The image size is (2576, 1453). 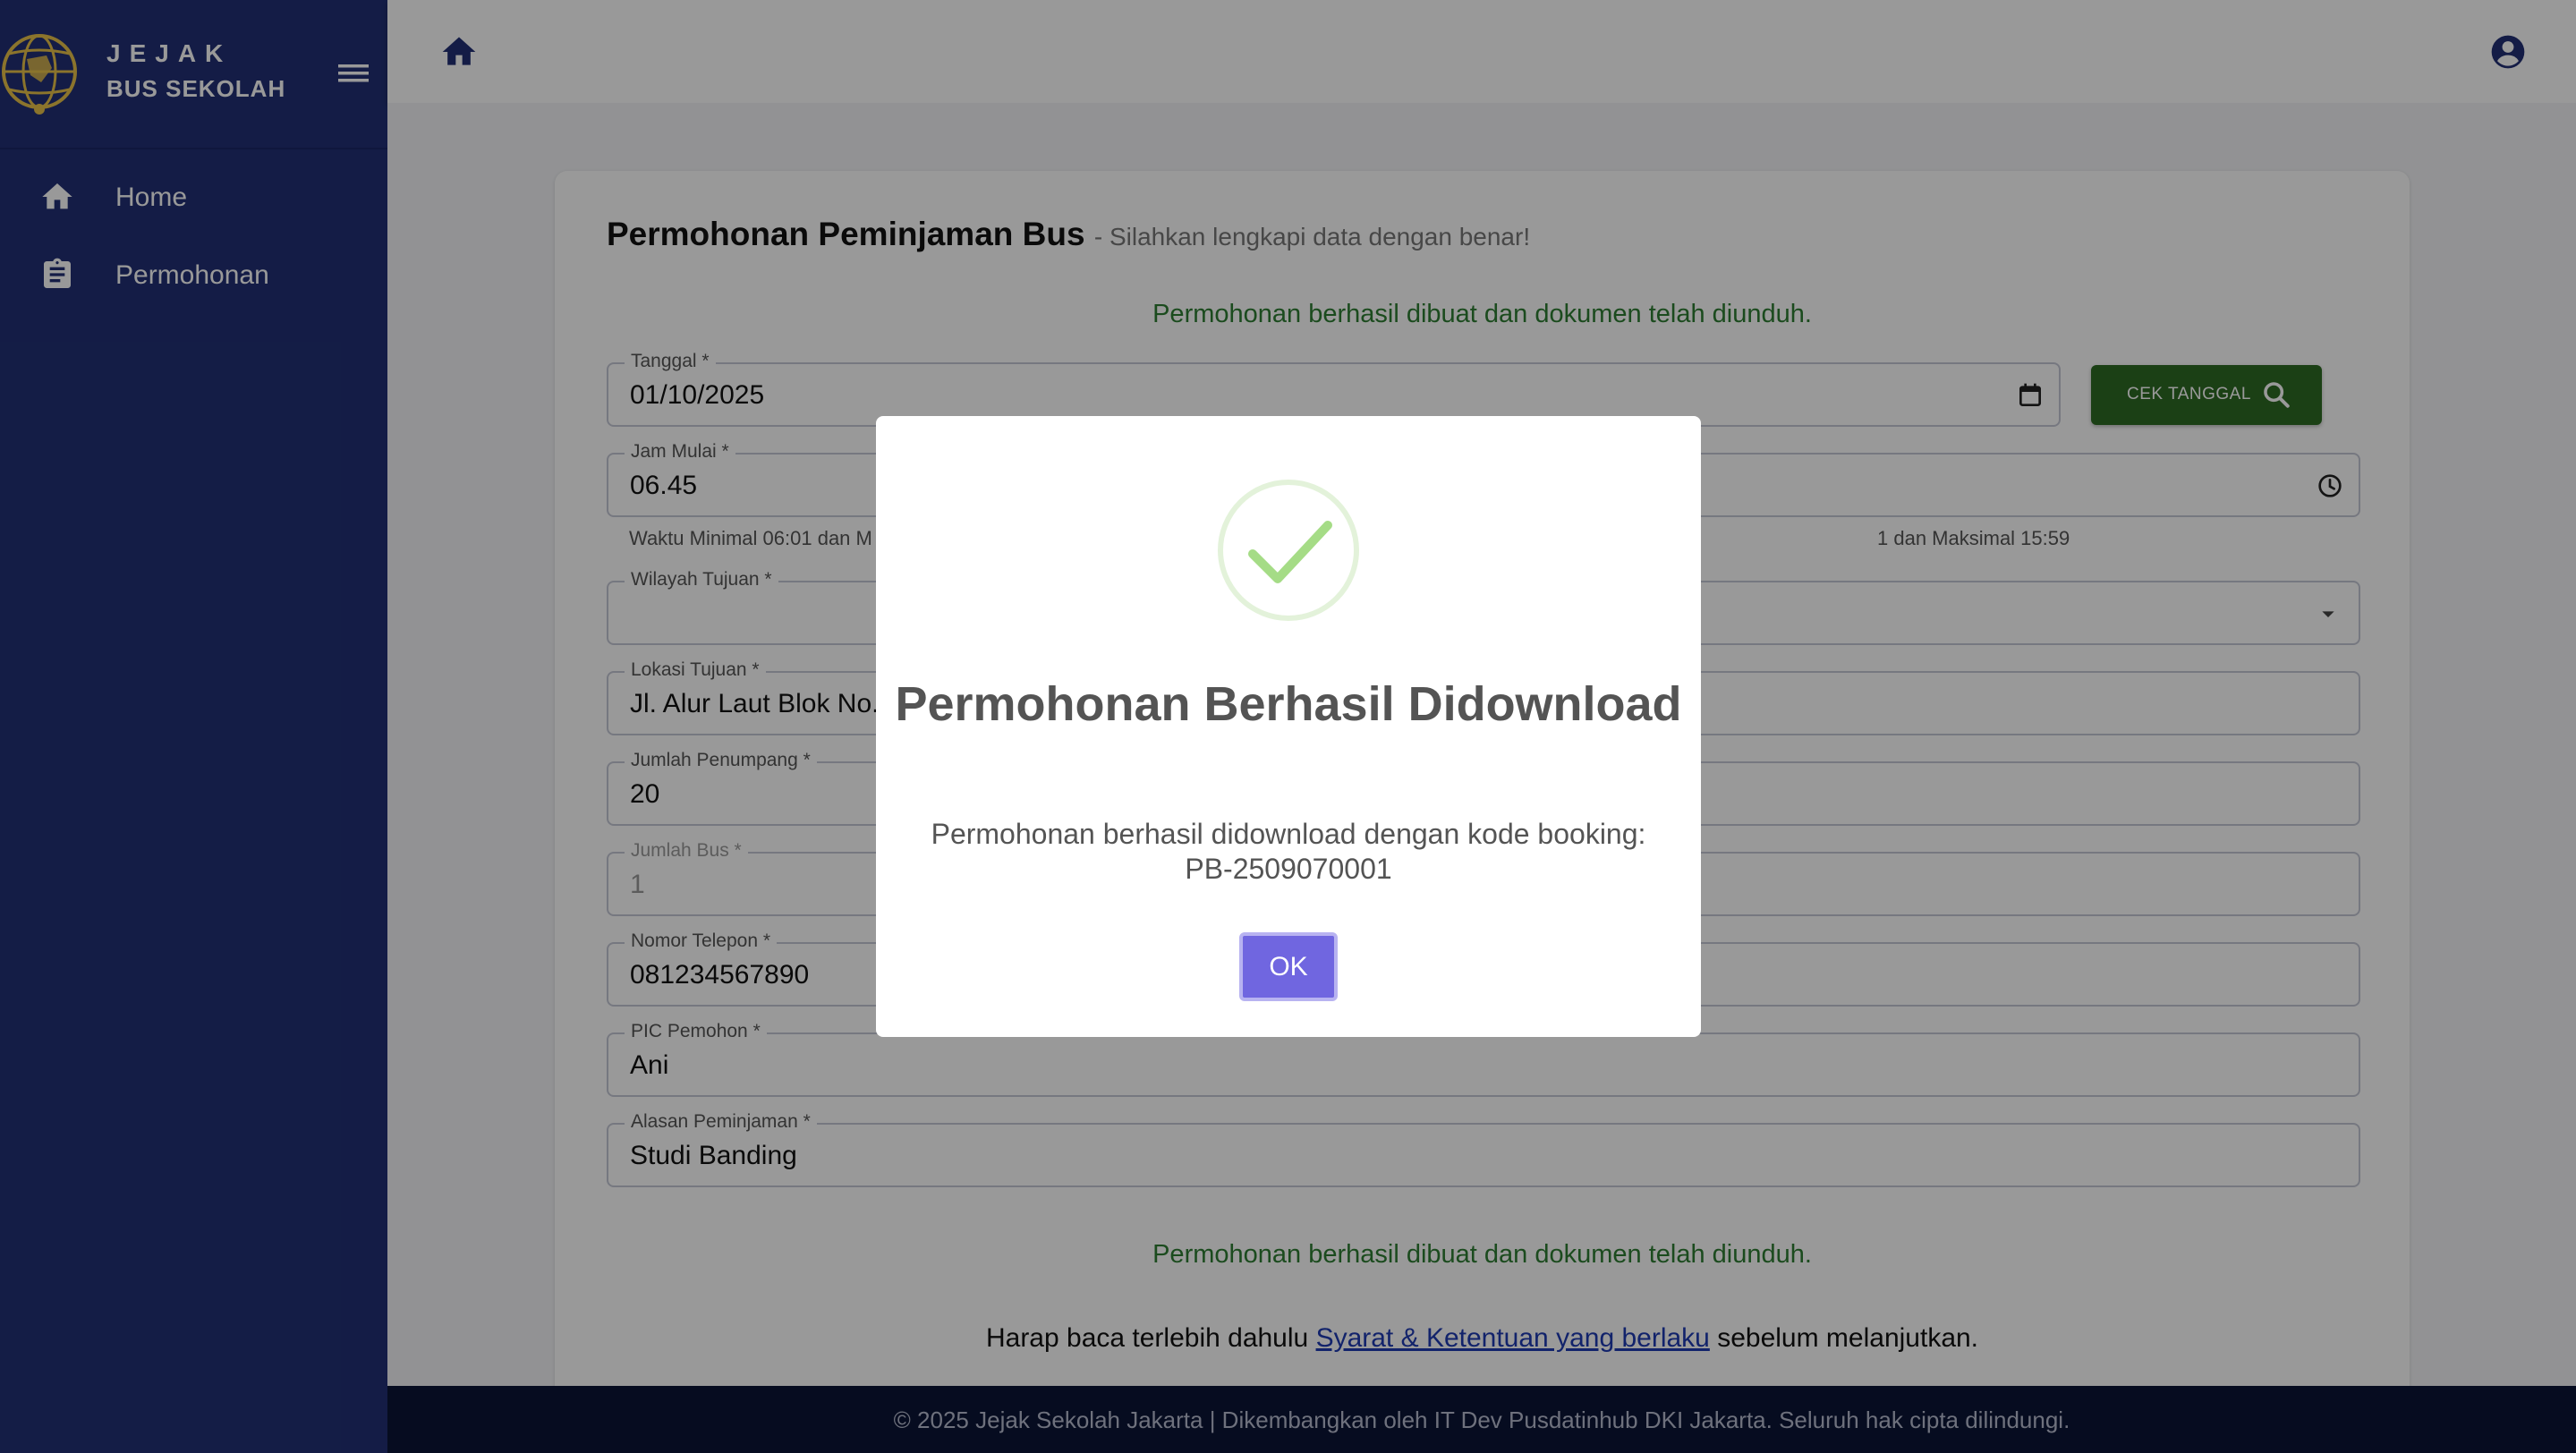 I want to click on ok-button-label: OK, so click(x=1288, y=966).